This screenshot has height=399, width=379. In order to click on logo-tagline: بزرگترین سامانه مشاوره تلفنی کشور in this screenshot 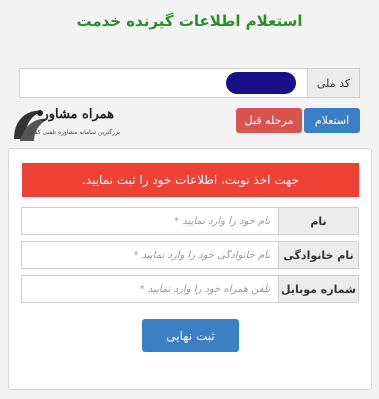, I will do `click(73, 132)`.